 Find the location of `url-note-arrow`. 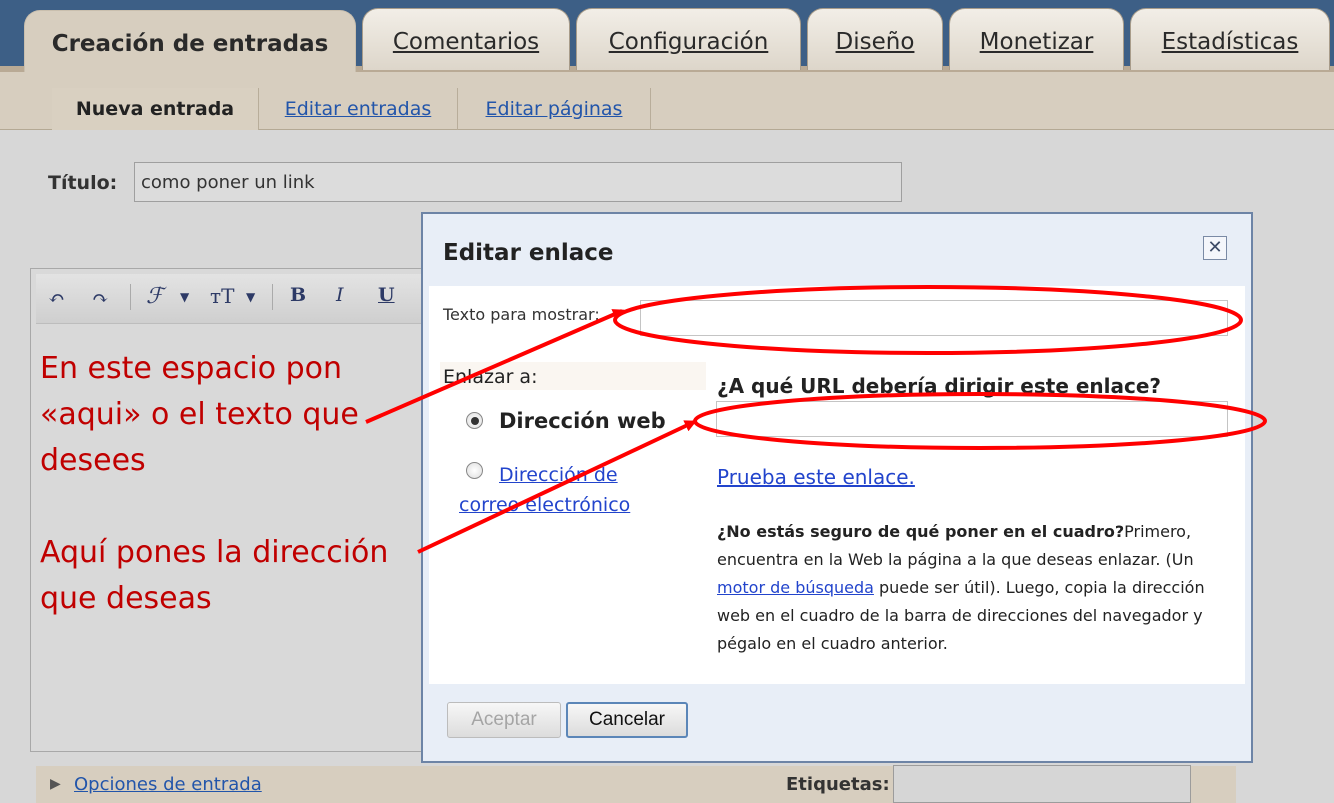

url-note-arrow is located at coordinates (557, 487).